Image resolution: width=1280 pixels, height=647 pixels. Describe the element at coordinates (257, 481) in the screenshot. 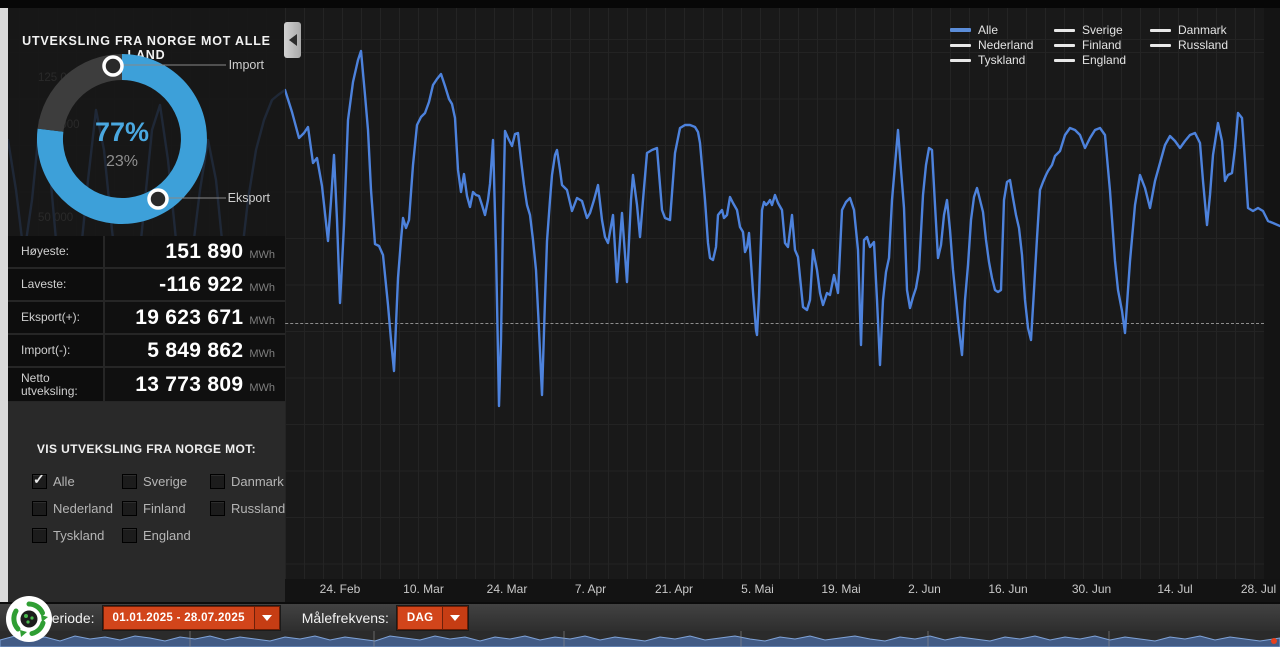

I see `checkbox-label: Danmark` at that location.